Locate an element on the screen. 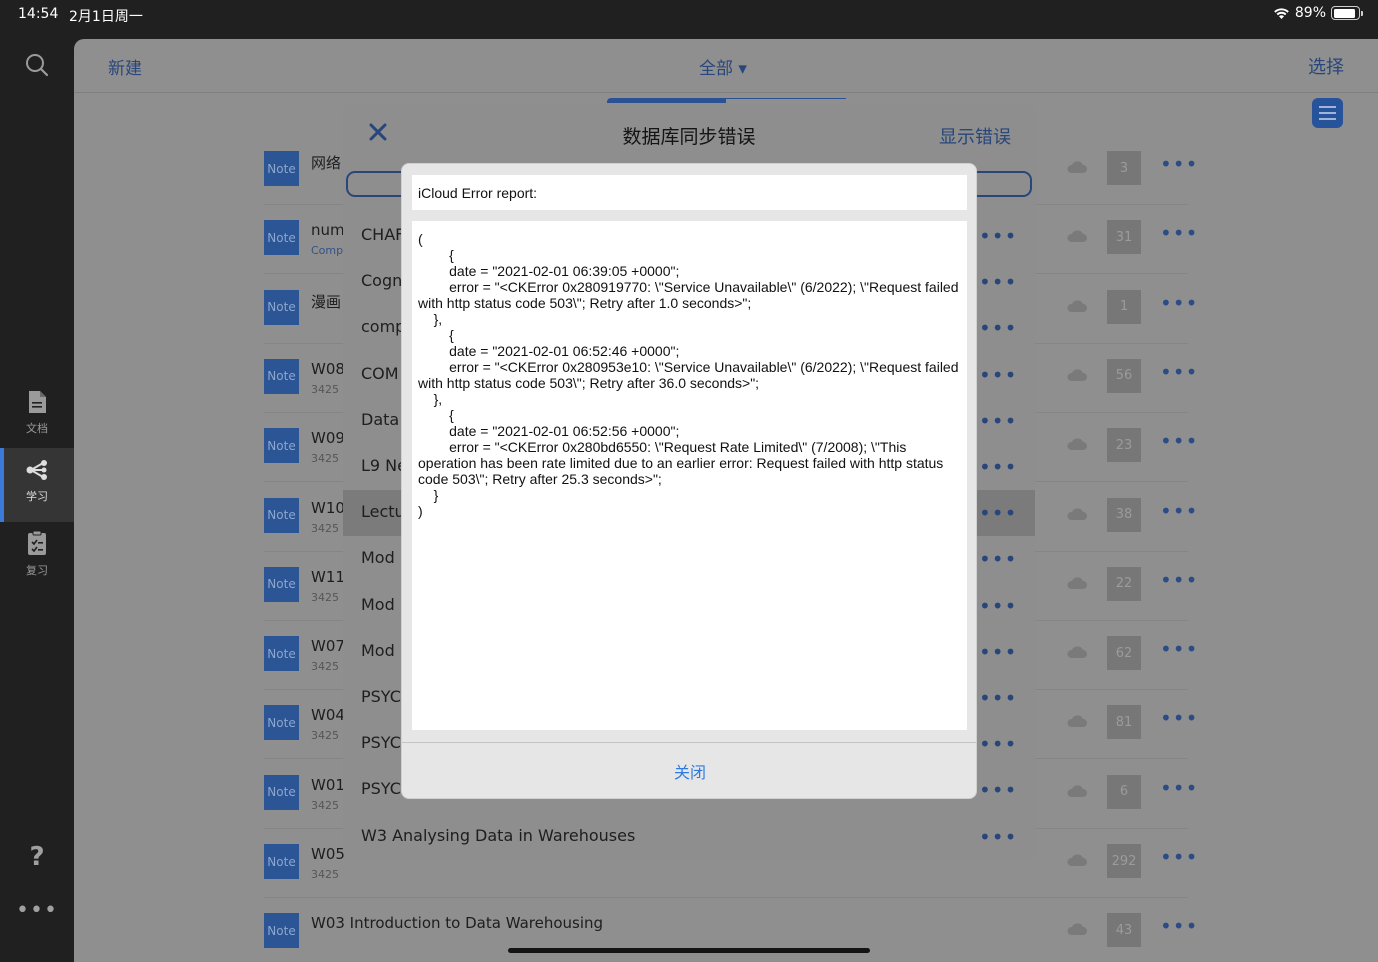  item-title: num is located at coordinates (328, 230).